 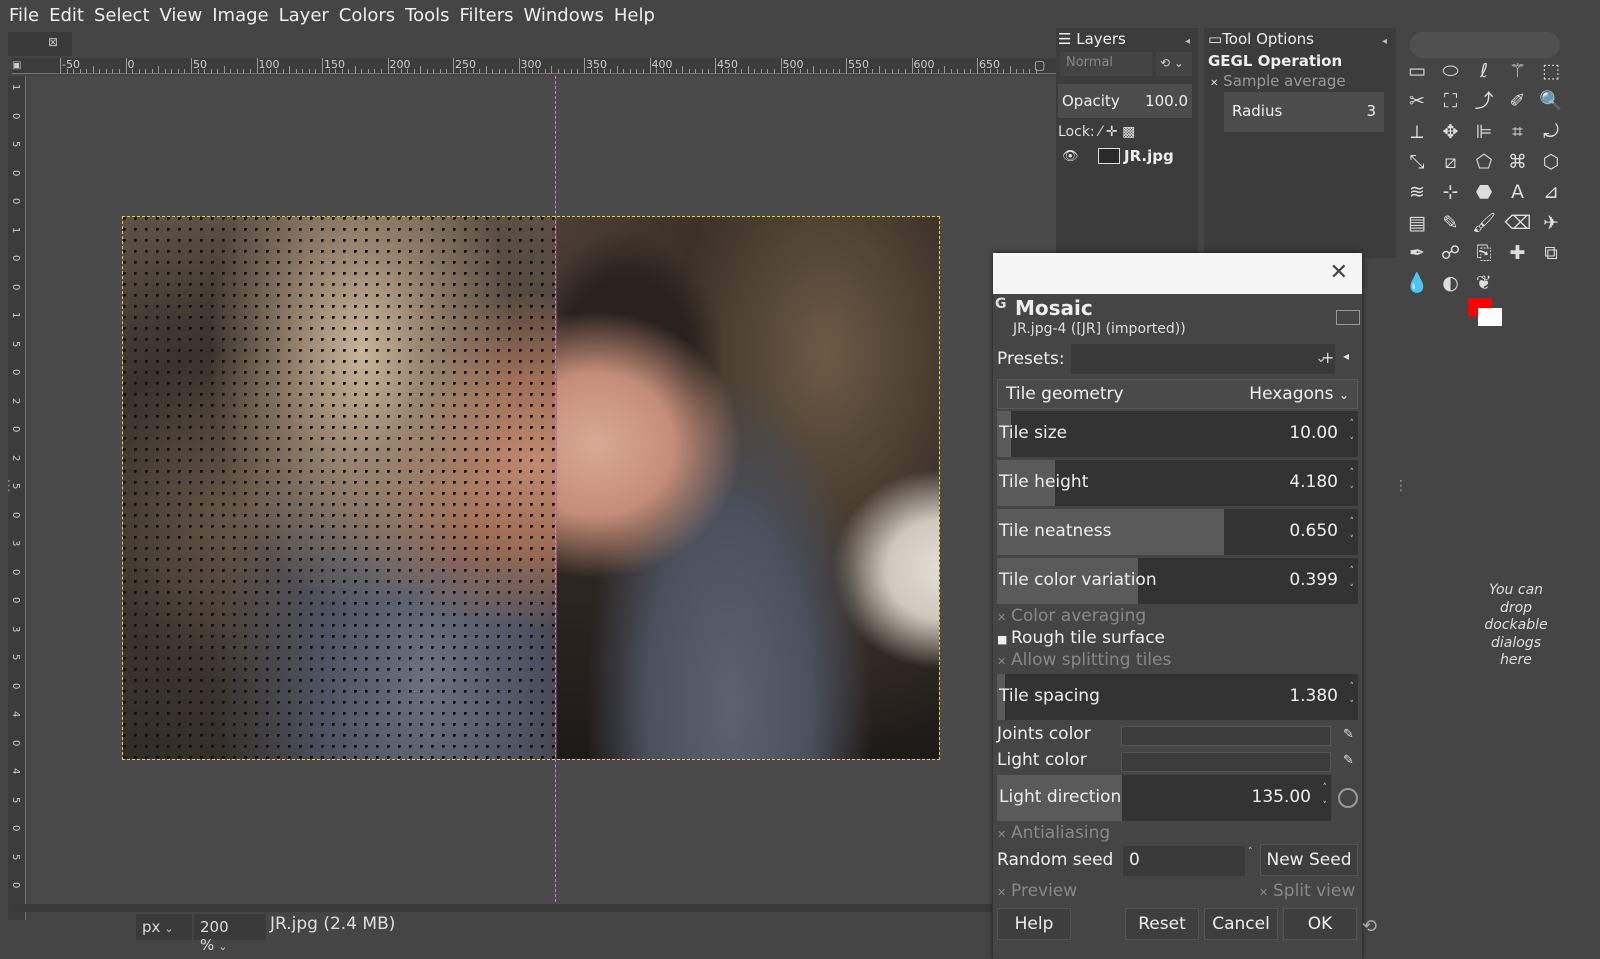 What do you see at coordinates (1177, 532) in the screenshot?
I see `tile-neatness-spinner: Tile neatness 0.650 ˄ ˅` at bounding box center [1177, 532].